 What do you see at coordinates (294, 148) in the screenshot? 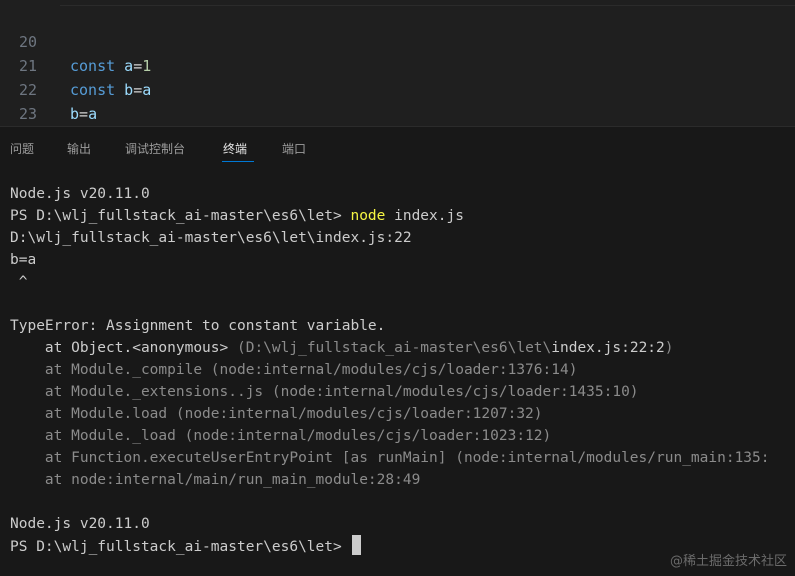
I see `tab-ports: 端口` at bounding box center [294, 148].